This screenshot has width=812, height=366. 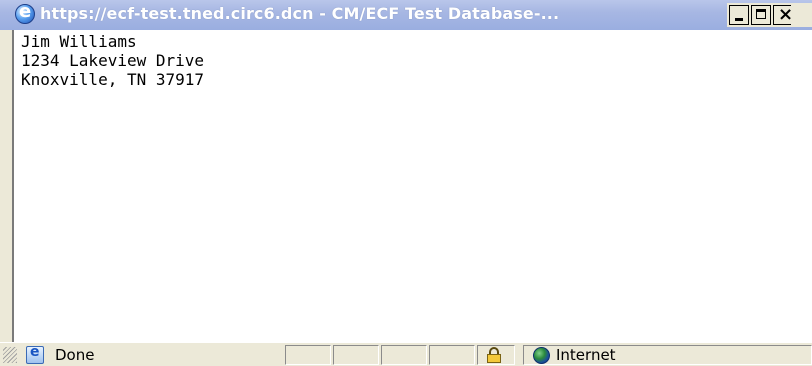 What do you see at coordinates (494, 355) in the screenshot?
I see `lock-icon` at bounding box center [494, 355].